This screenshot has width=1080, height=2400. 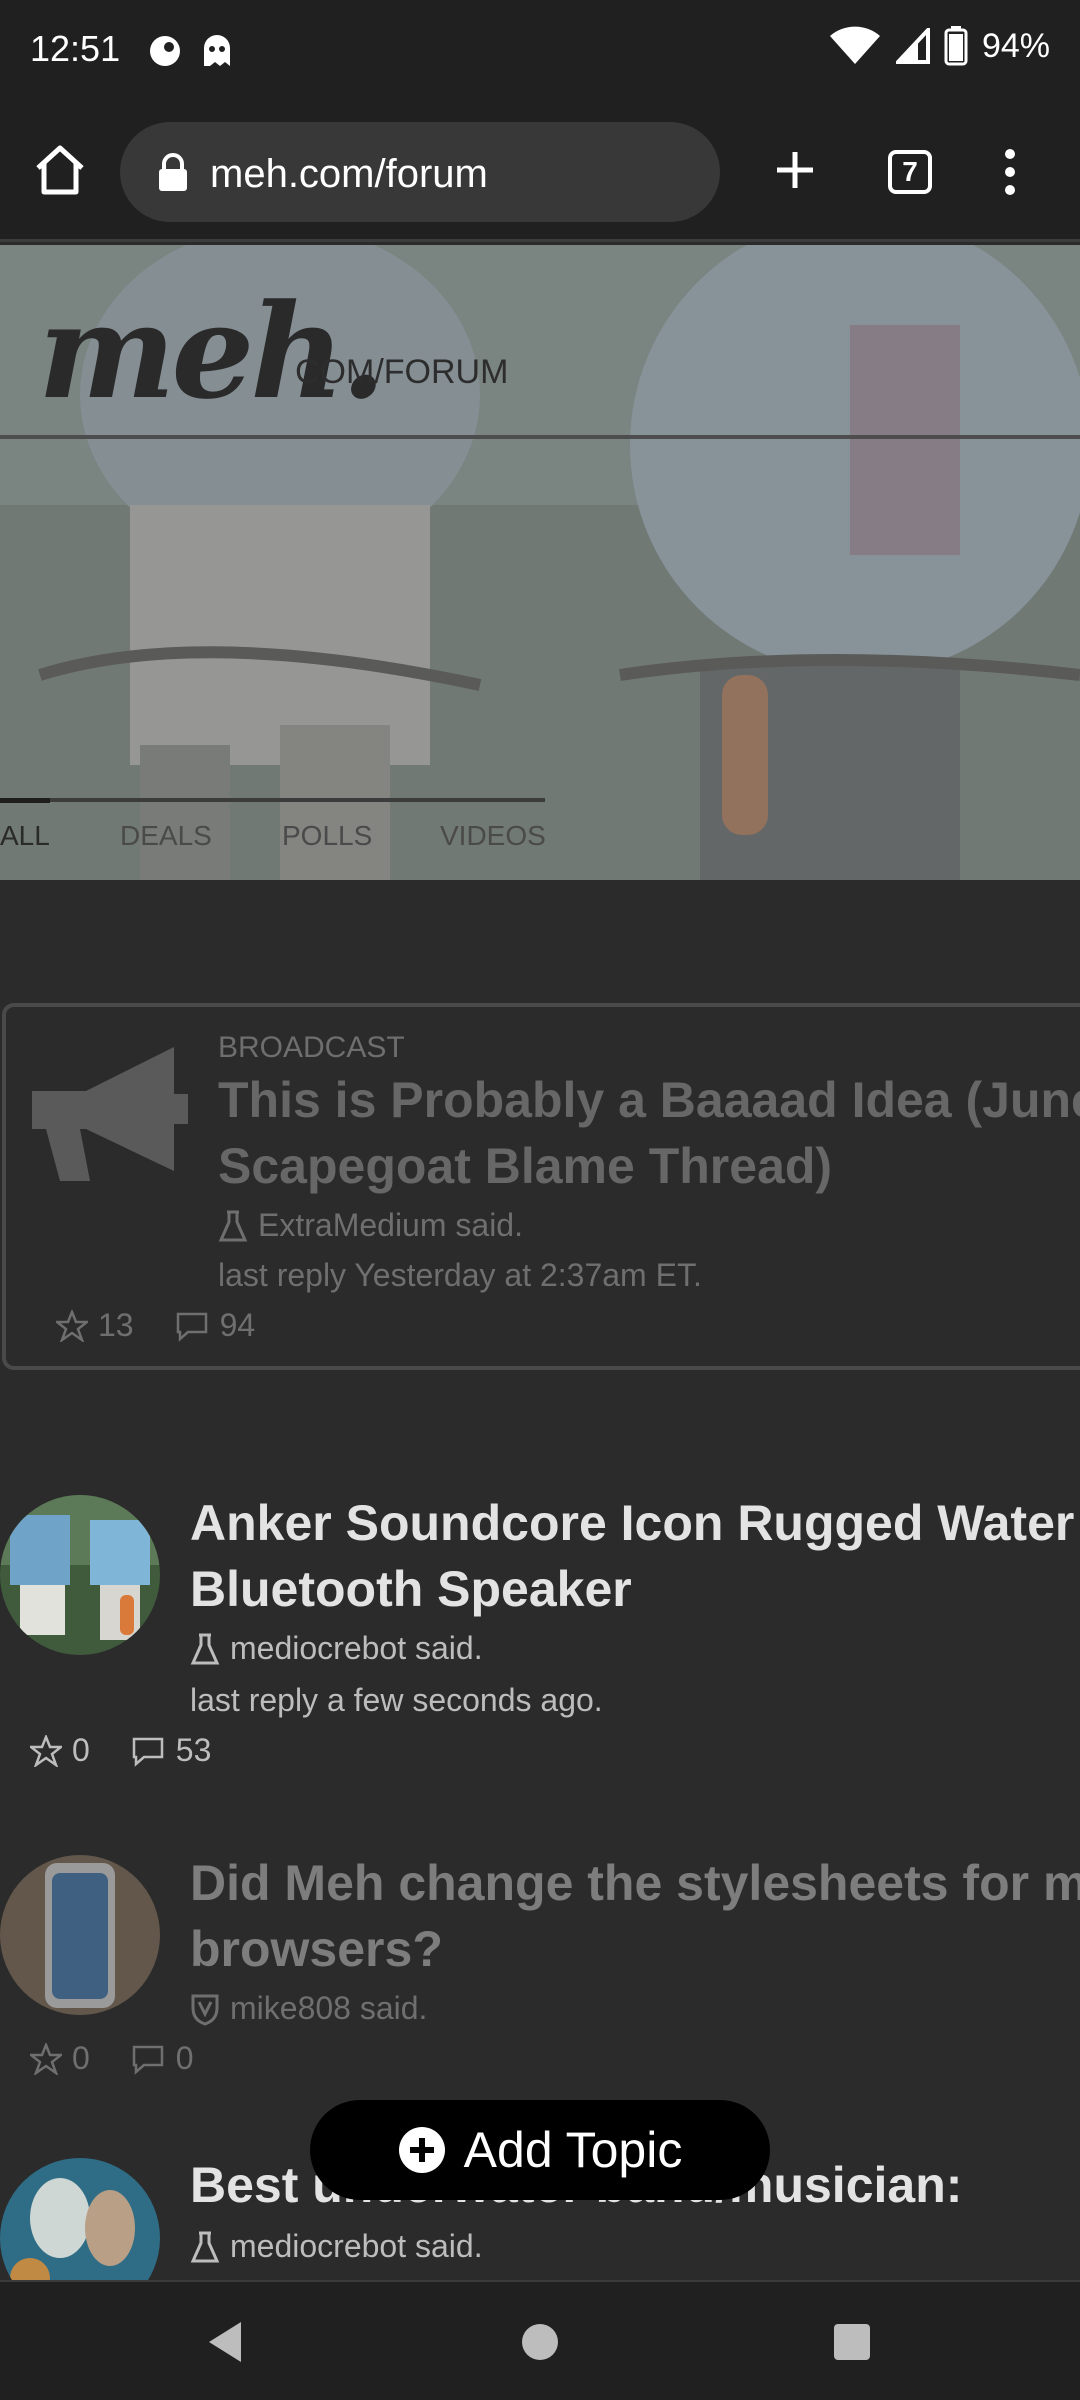 I want to click on topic-stats: 13 94, so click(x=155, y=1325).